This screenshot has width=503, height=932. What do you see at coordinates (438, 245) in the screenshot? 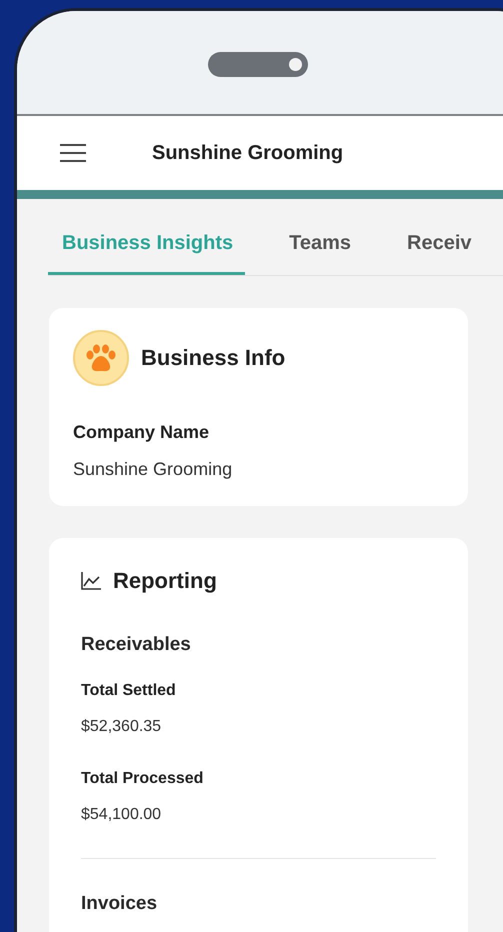
I see `tab: Receiv` at bounding box center [438, 245].